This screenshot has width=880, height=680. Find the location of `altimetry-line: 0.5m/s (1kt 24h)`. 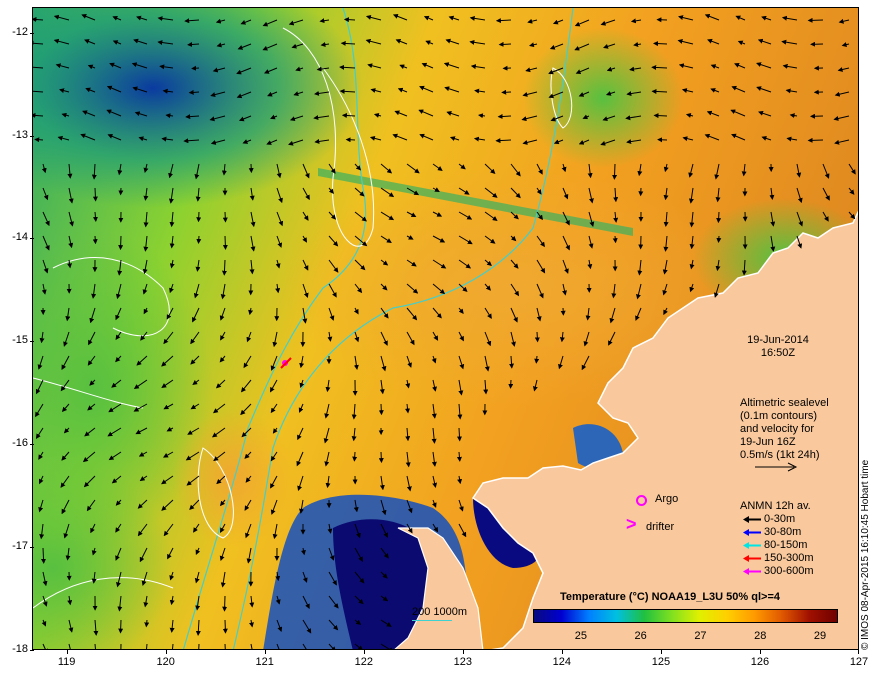

altimetry-line: 0.5m/s (1kt 24h) is located at coordinates (780, 455).